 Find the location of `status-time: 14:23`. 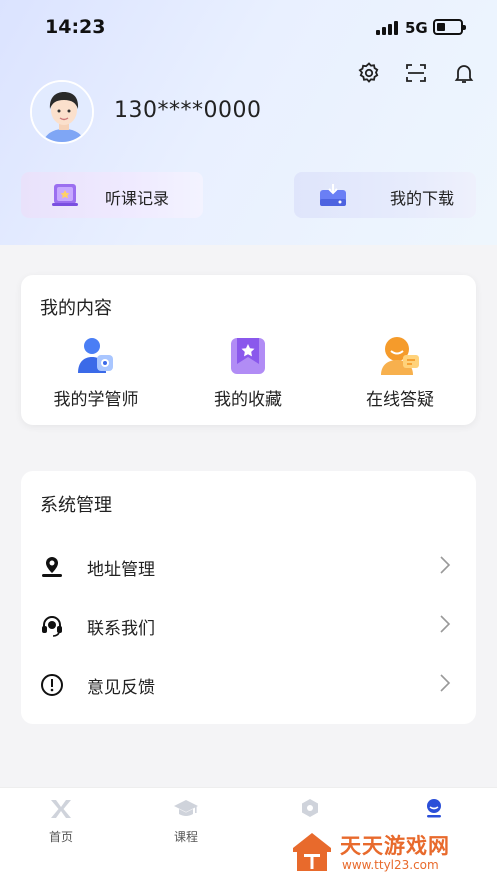

status-time: 14:23 is located at coordinates (75, 27).